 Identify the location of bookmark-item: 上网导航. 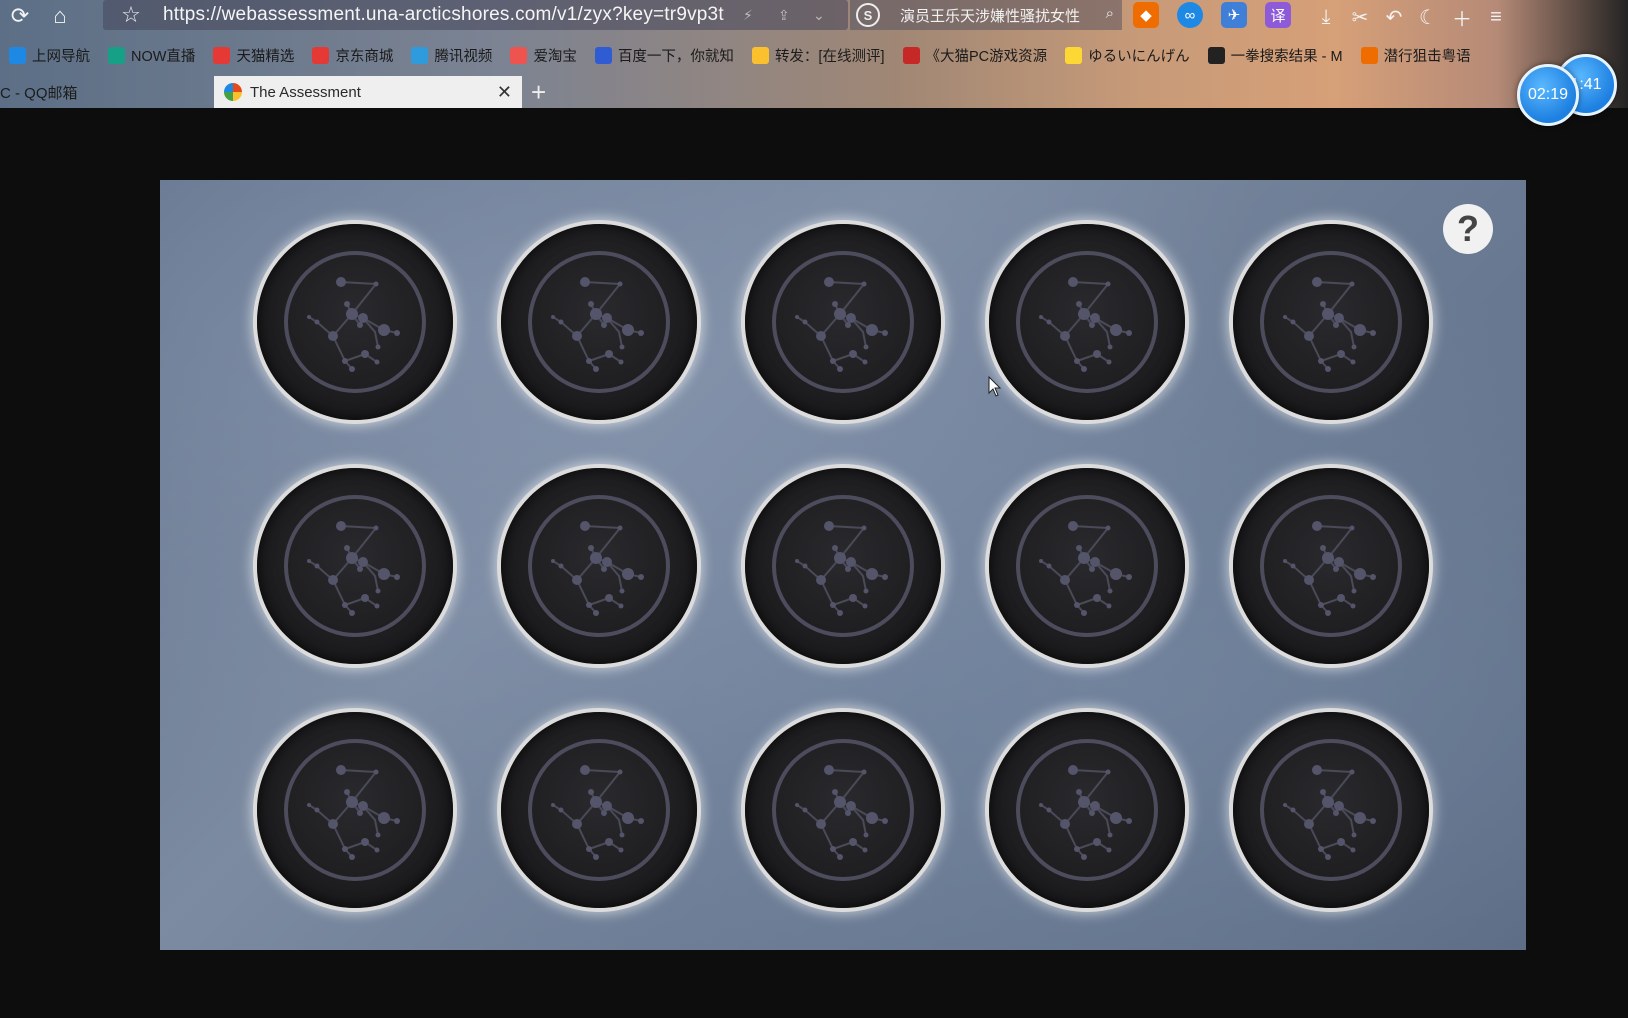
(49, 55).